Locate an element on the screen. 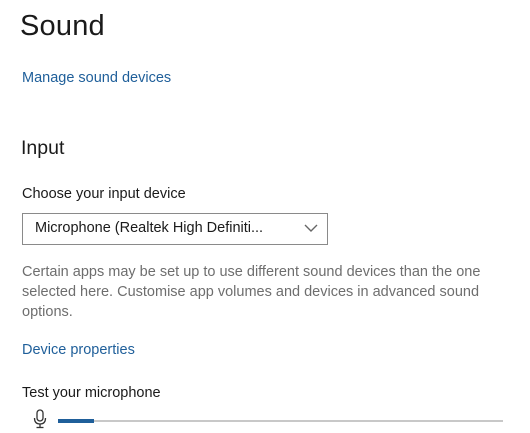 The width and height of the screenshot is (530, 433). test-microphone-label: Test your microphone is located at coordinates (91, 393).